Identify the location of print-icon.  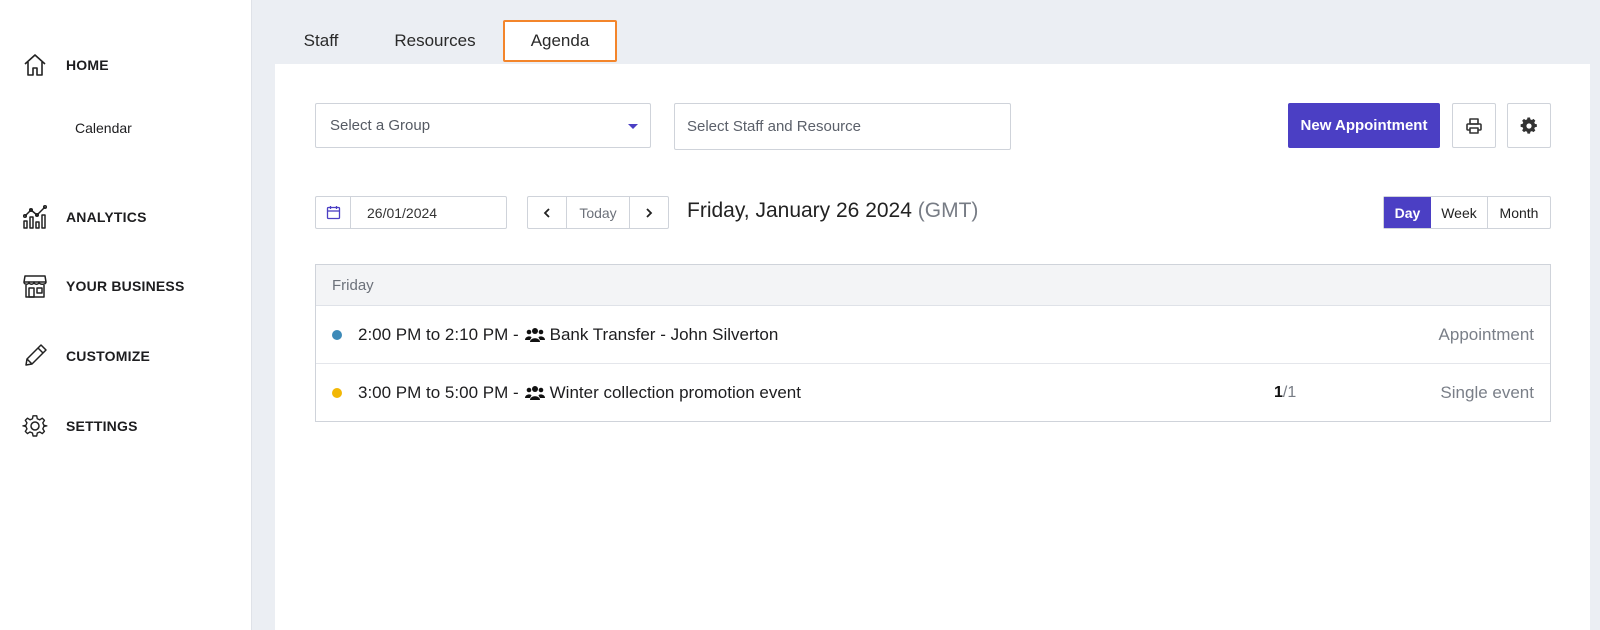
(1474, 125).